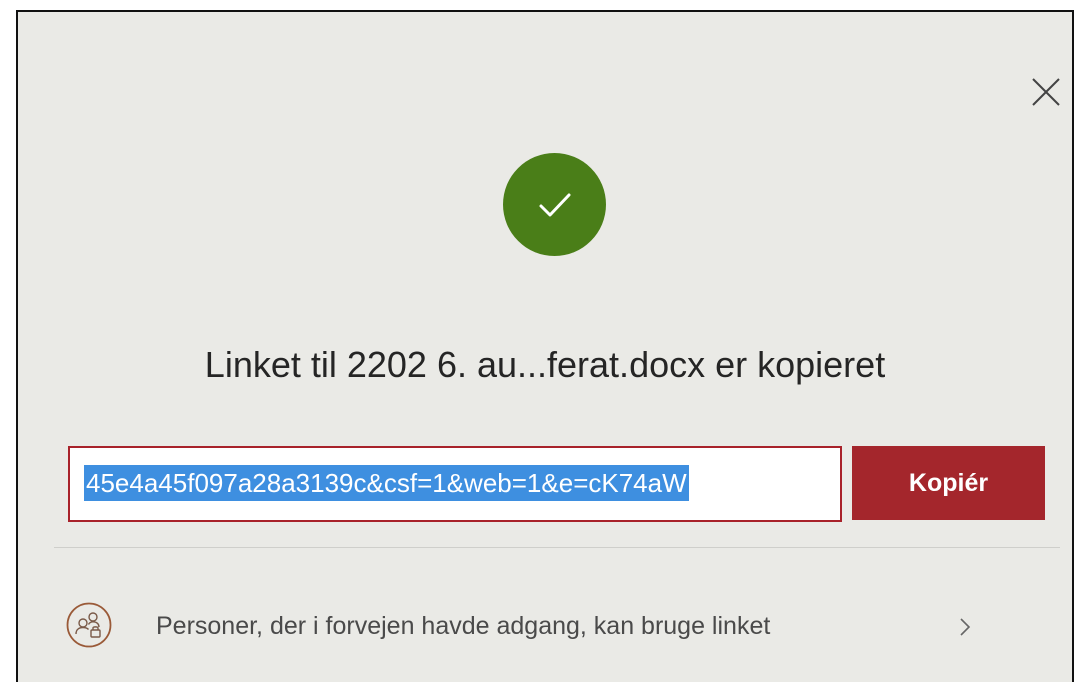 The height and width of the screenshot is (682, 1086). I want to click on close-button, so click(1046, 92).